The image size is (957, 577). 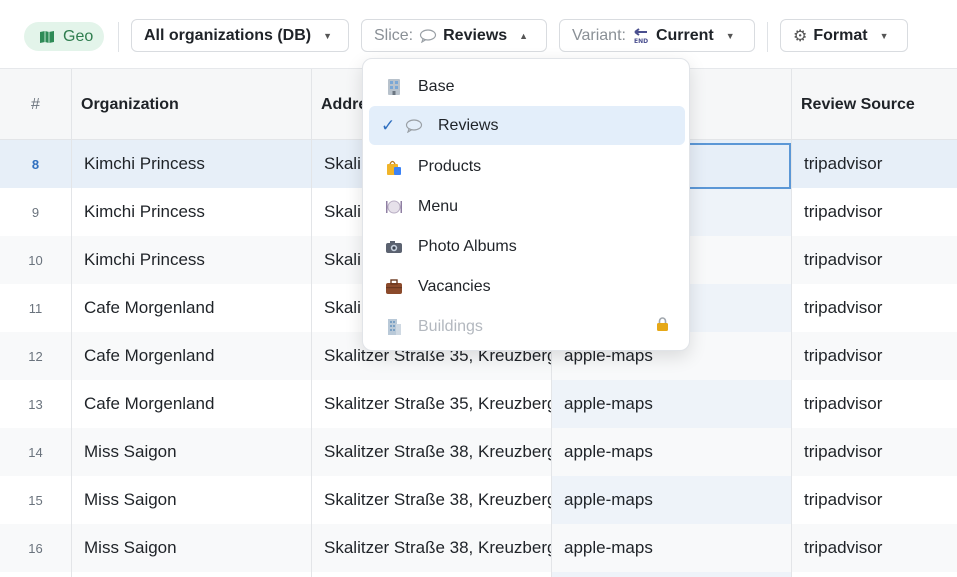 What do you see at coordinates (35, 500) in the screenshot?
I see `row-number: 15` at bounding box center [35, 500].